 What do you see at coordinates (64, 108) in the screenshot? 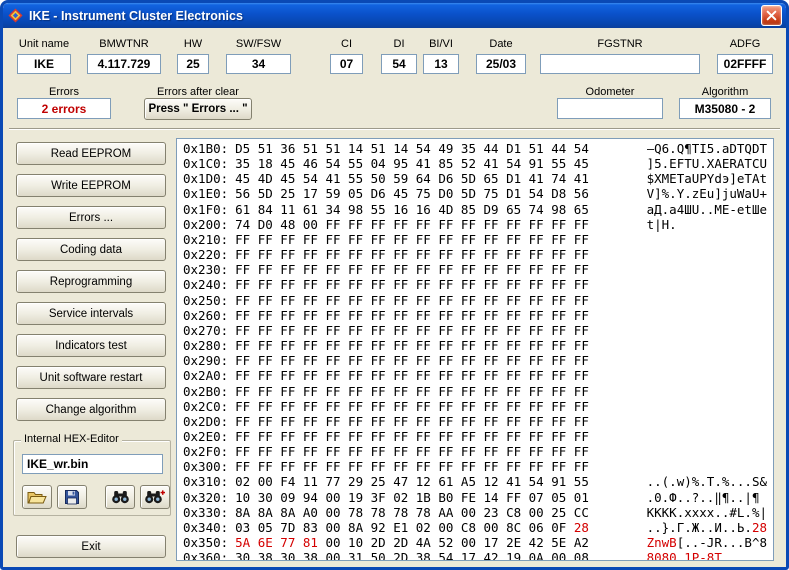
I see `errors-count-value: 2 errors` at bounding box center [64, 108].